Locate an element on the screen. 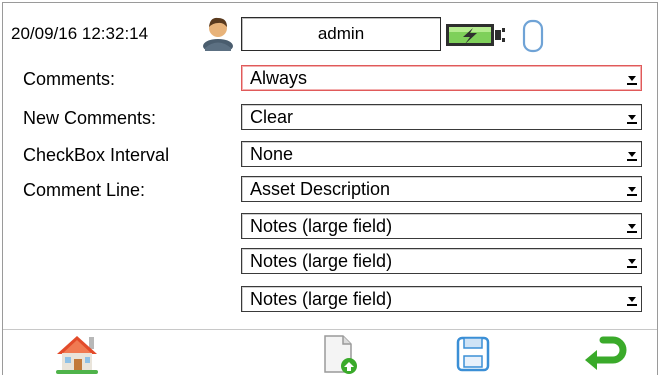 The height and width of the screenshot is (378, 661). comment-line-dropdown-1: Asset Description is located at coordinates (441, 189).